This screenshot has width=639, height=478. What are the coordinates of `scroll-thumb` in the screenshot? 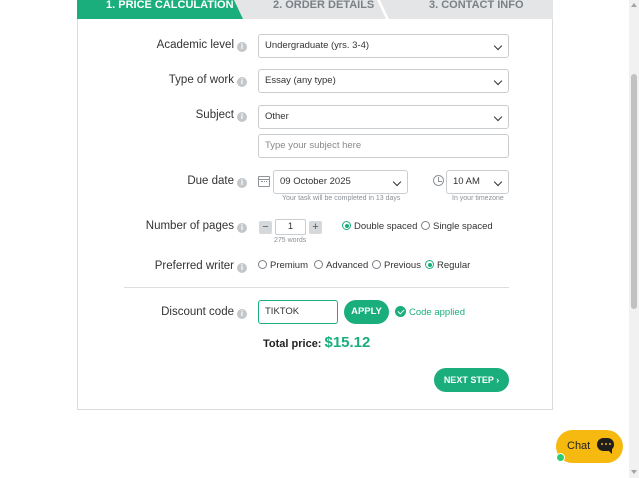 It's located at (634, 191).